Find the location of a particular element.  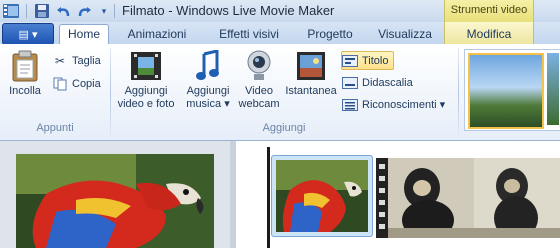

credits-button-label: Riconoscimenti is located at coordinates (399, 104).